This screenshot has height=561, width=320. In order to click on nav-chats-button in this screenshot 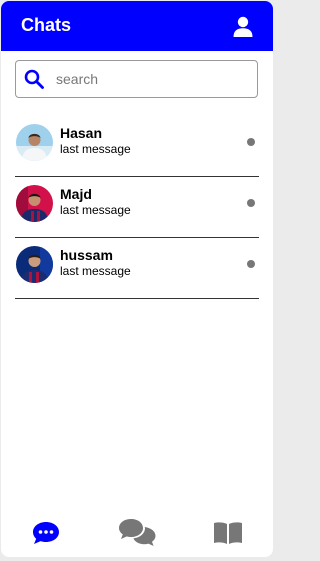, I will do `click(46, 533)`.